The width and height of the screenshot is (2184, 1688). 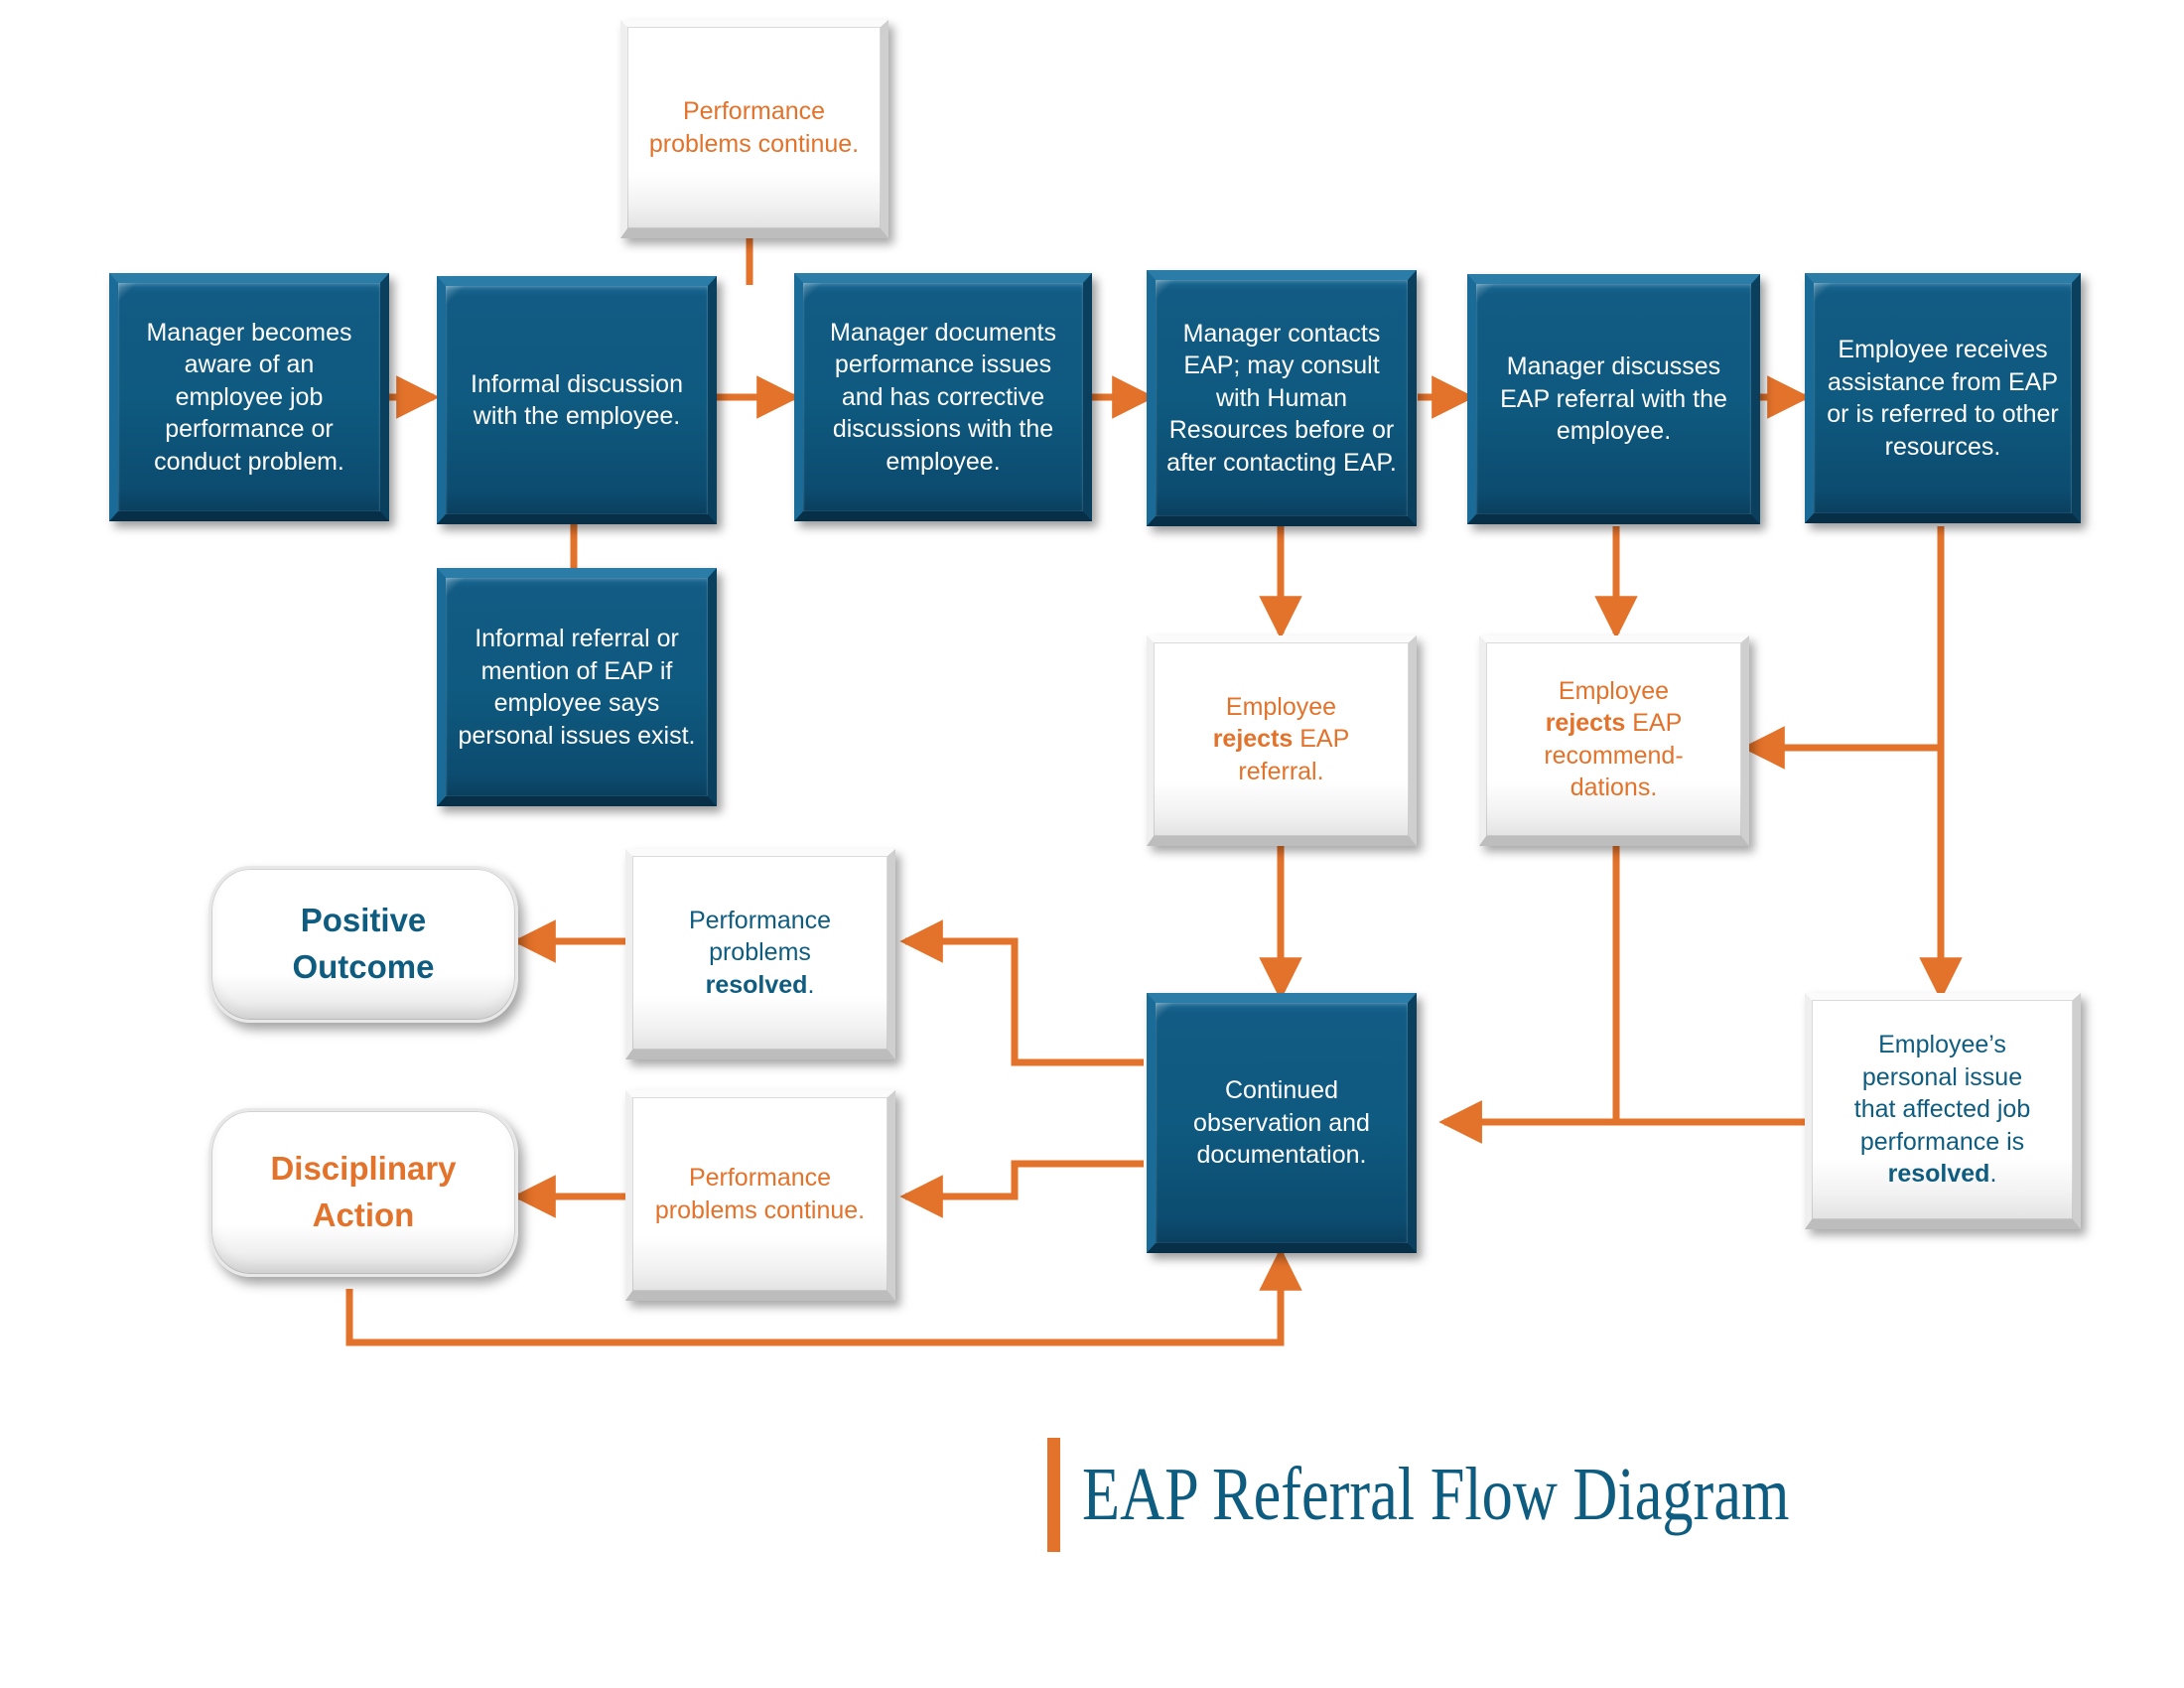 I want to click on node-text: Disciplinary Action, so click(x=363, y=1192).